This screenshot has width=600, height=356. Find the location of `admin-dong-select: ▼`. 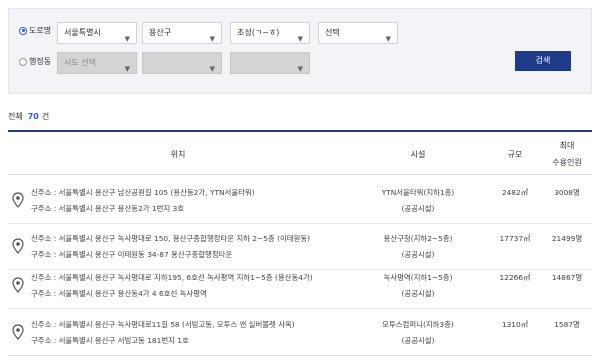

admin-dong-select: ▼ is located at coordinates (270, 63).